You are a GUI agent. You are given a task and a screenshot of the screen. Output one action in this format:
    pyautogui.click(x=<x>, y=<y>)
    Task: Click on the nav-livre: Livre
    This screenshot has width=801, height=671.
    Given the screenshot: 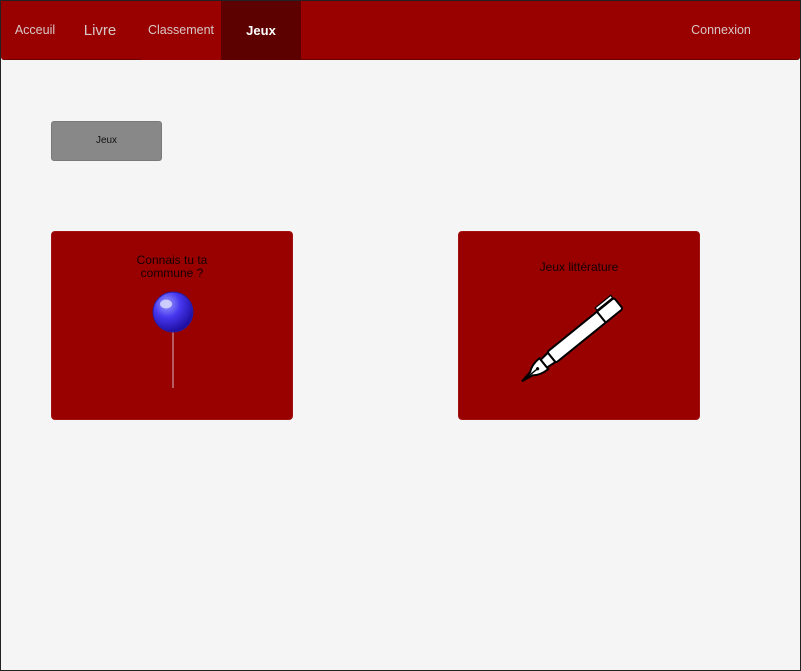 What is the action you would take?
    pyautogui.click(x=100, y=30)
    